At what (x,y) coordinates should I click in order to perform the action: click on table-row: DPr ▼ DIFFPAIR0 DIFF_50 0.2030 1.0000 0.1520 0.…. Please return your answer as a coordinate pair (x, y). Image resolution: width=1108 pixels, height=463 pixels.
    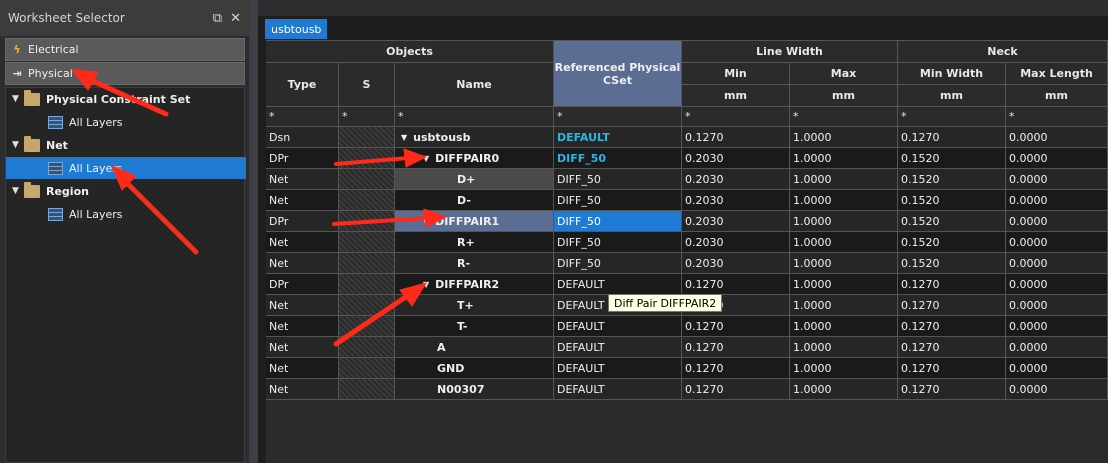
    Looking at the image, I should click on (687, 158).